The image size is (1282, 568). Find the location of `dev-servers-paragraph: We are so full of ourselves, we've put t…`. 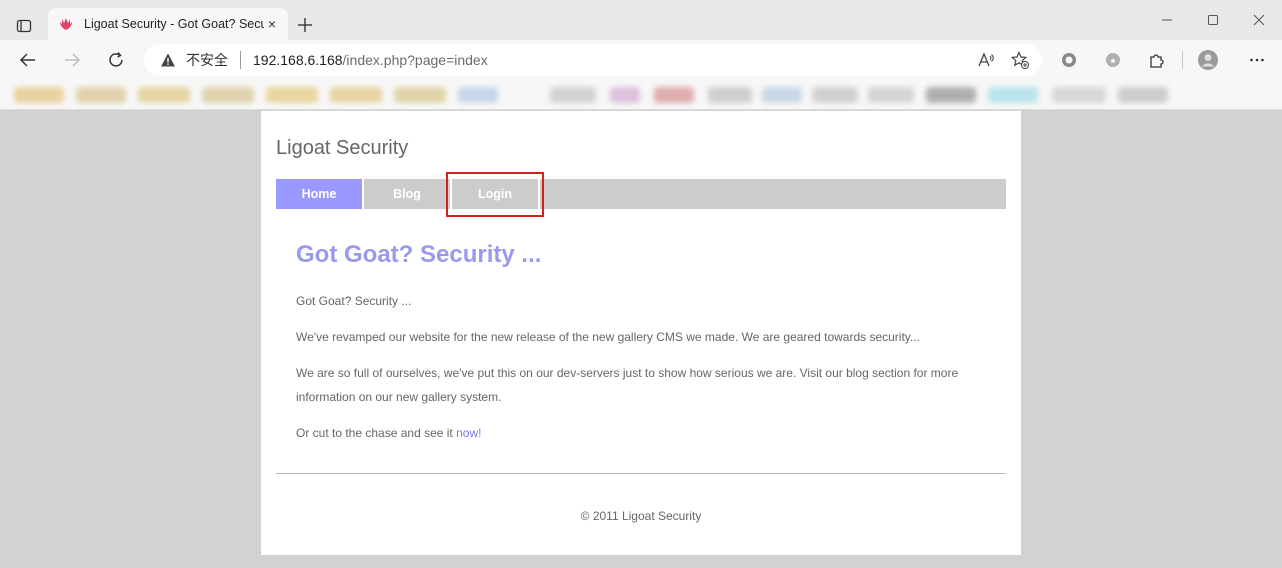

dev-servers-paragraph: We are so full of ourselves, we've put t… is located at coordinates (627, 385).